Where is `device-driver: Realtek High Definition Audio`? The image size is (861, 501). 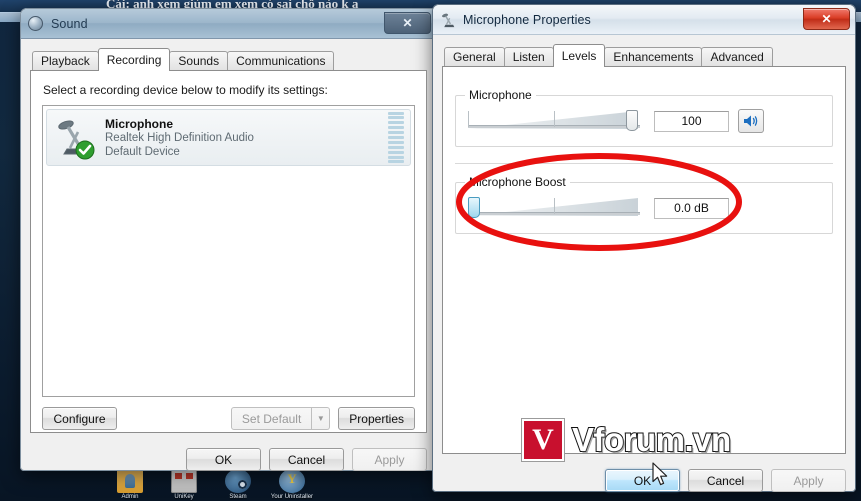
device-driver: Realtek High Definition Audio is located at coordinates (179, 137).